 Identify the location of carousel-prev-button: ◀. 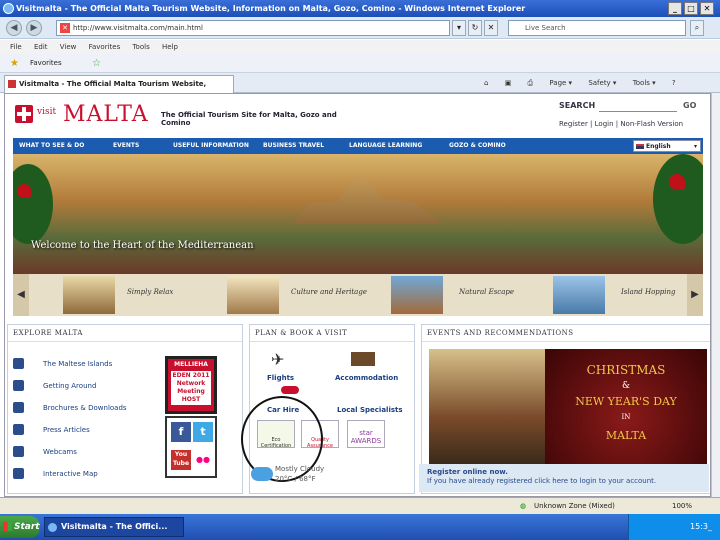
(21, 295).